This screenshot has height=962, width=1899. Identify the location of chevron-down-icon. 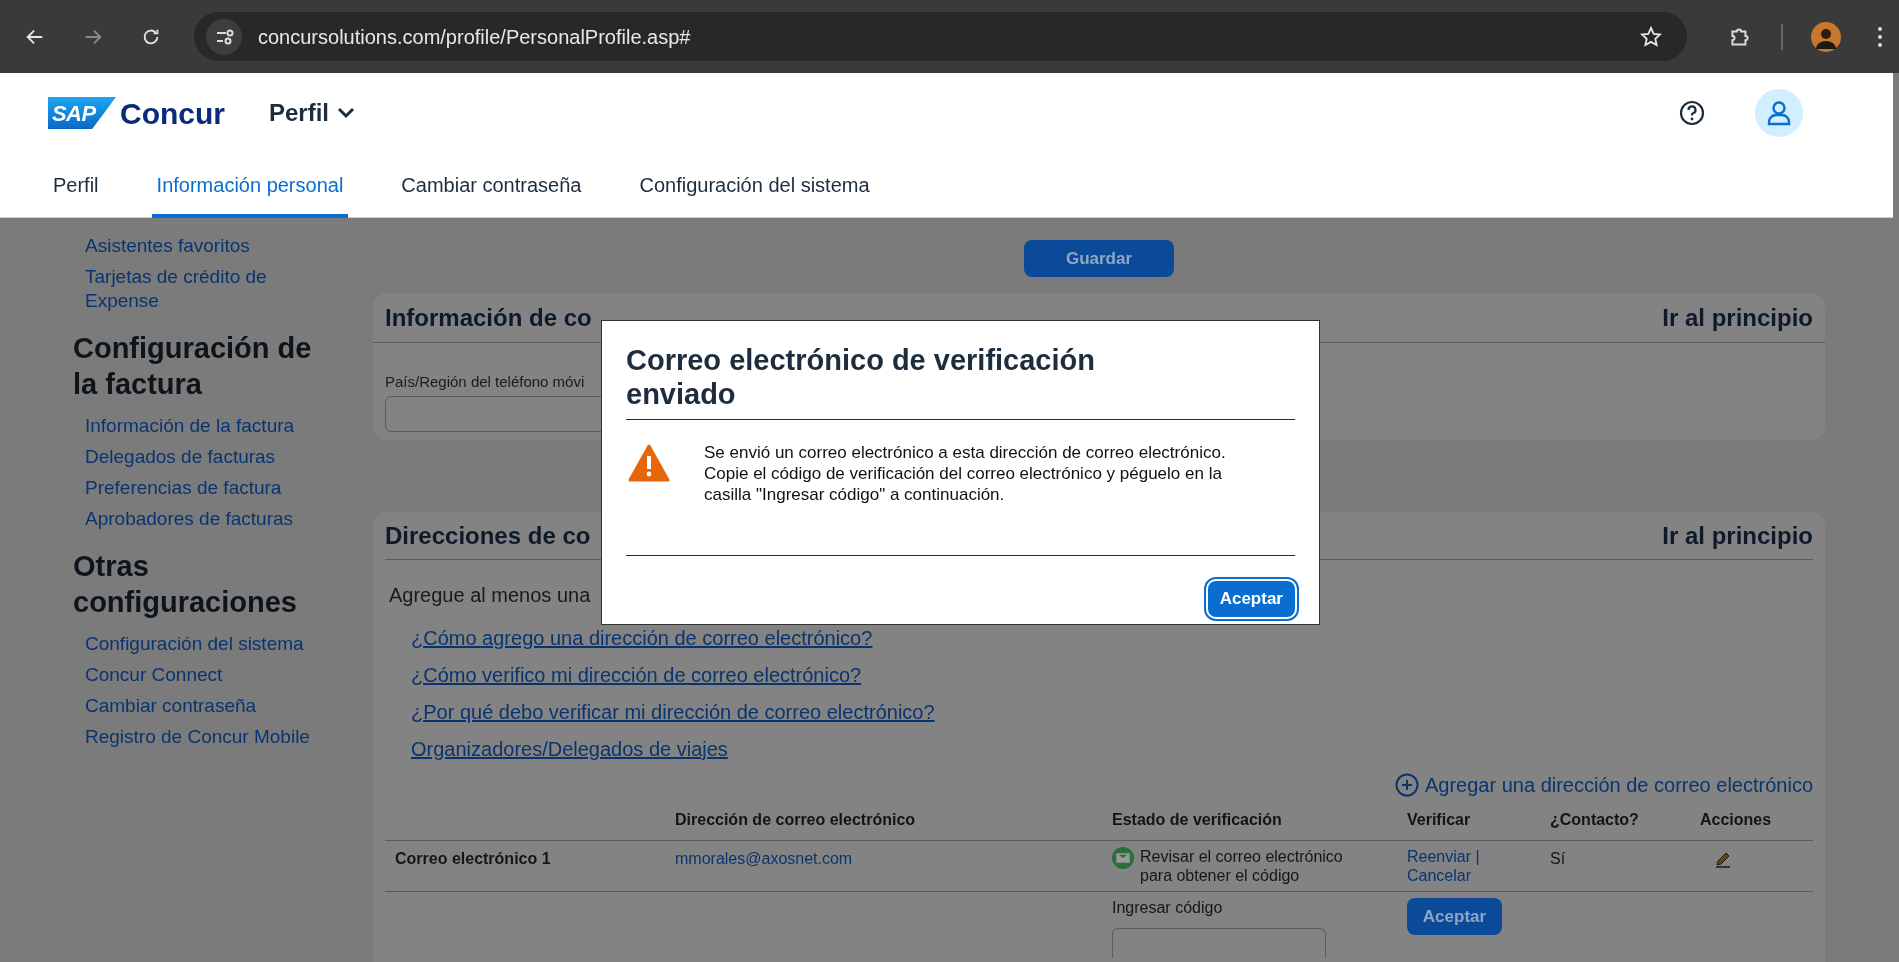
(346, 113).